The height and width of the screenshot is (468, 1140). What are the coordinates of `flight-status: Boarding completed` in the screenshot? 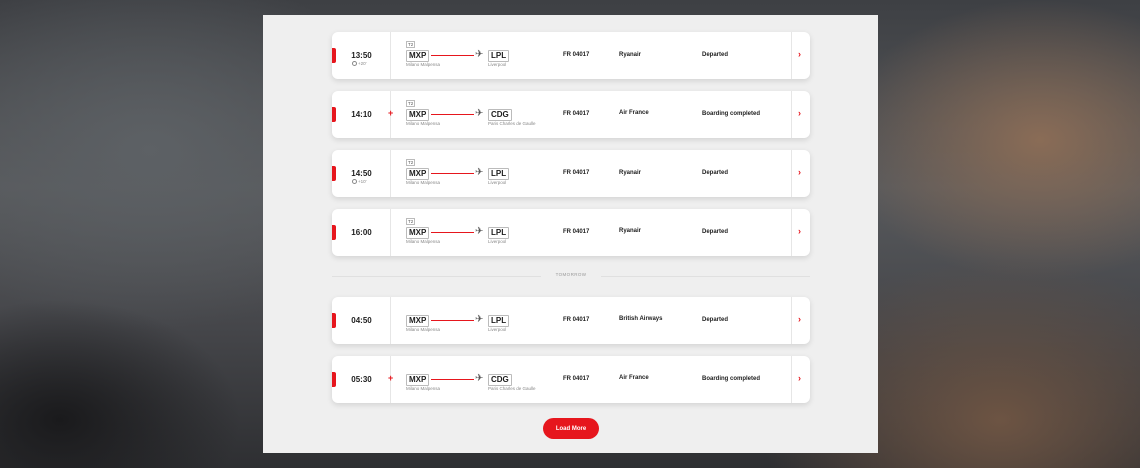 It's located at (731, 379).